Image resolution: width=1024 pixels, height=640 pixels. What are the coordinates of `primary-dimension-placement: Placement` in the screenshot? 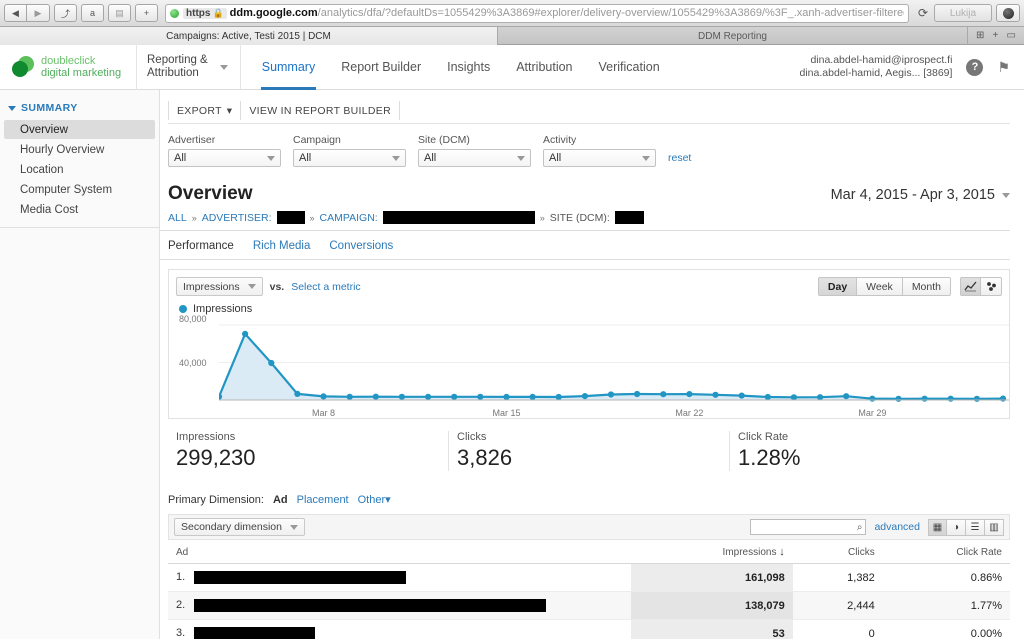 It's located at (323, 500).